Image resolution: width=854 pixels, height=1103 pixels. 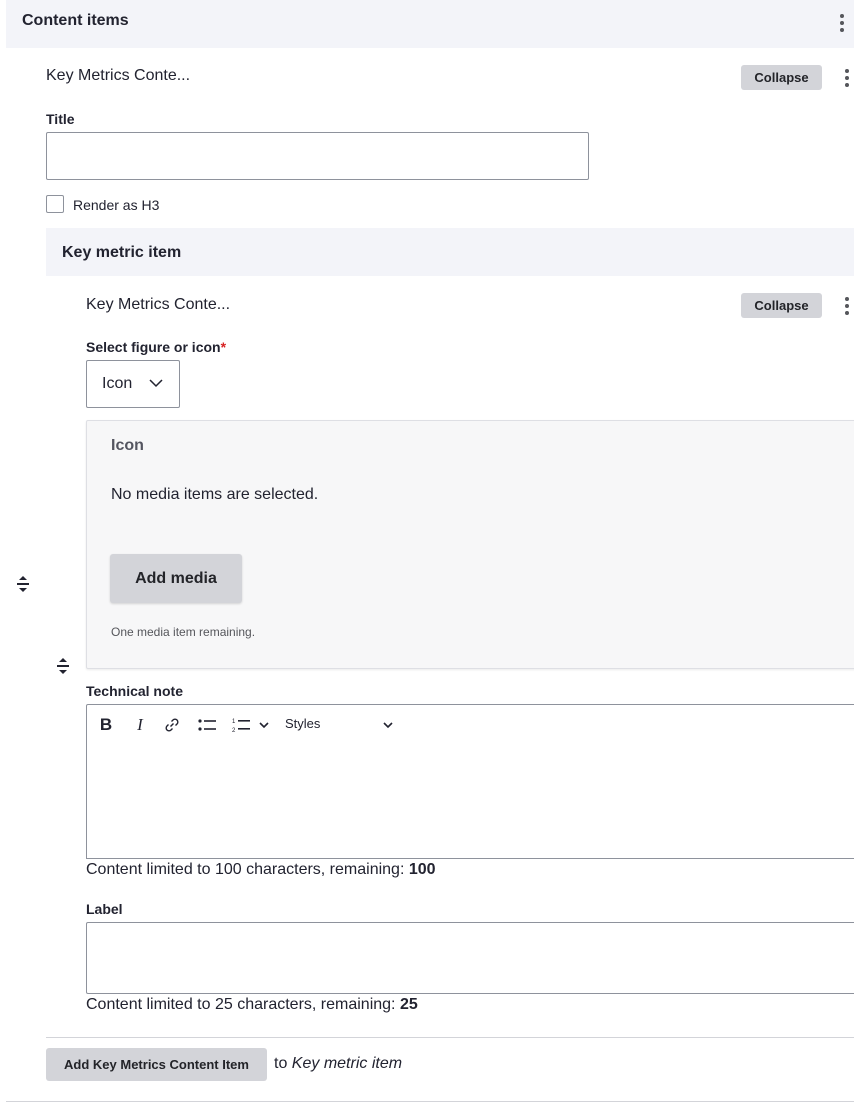 I want to click on numbered-list-icon: 12, so click(x=241, y=725).